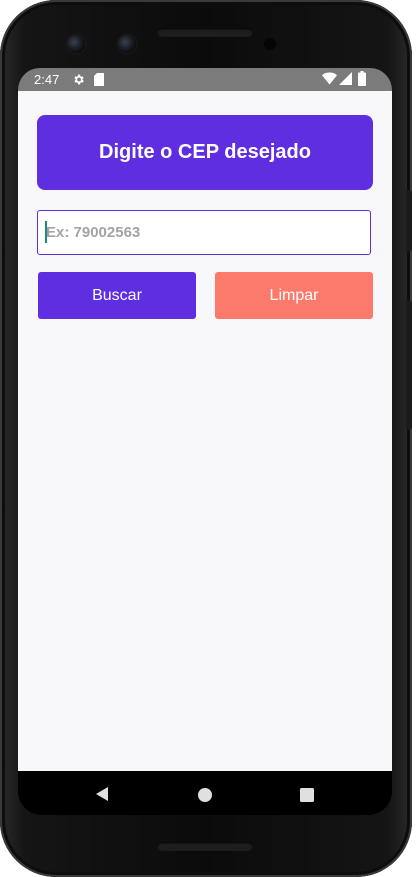 The height and width of the screenshot is (877, 416). What do you see at coordinates (205, 846) in the screenshot?
I see `bottom-speaker` at bounding box center [205, 846].